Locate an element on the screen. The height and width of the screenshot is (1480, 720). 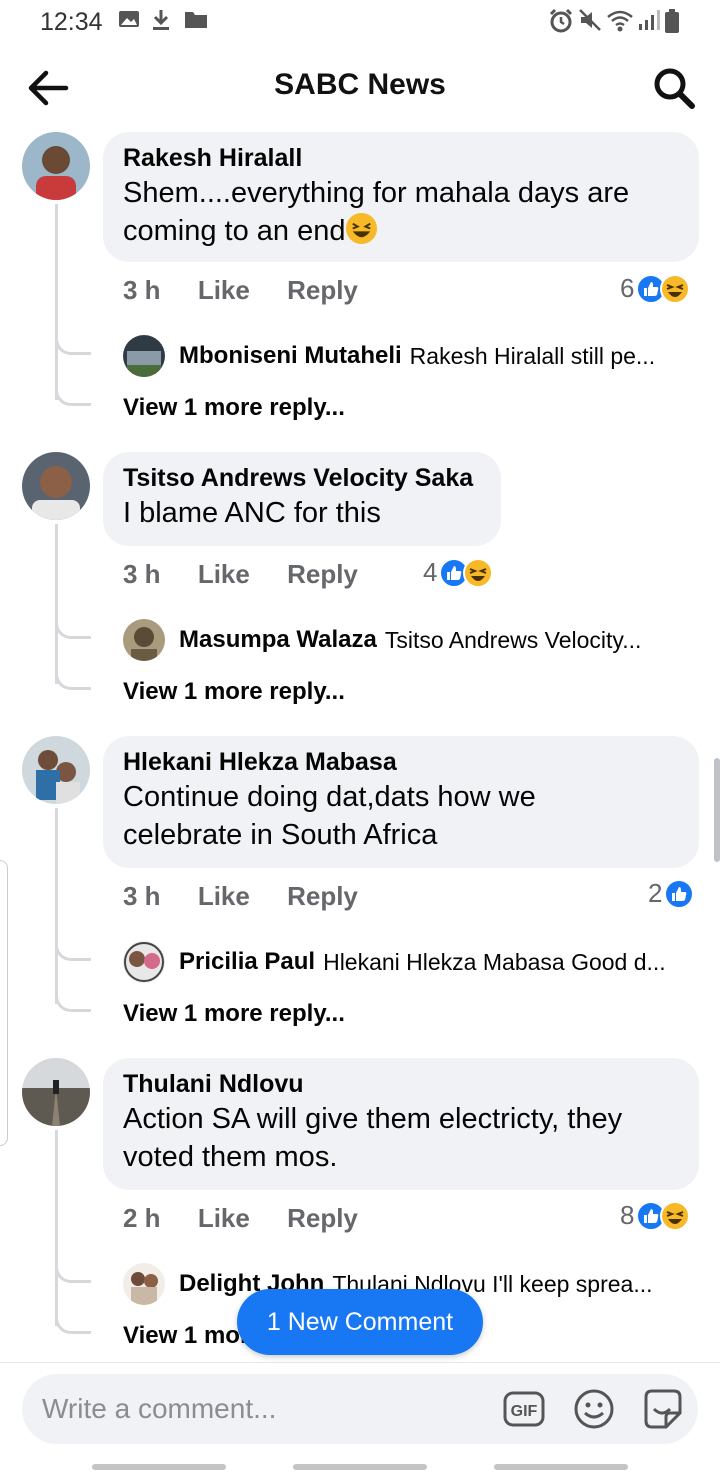
comment-author: Rakesh Hiralall is located at coordinates (400, 158).